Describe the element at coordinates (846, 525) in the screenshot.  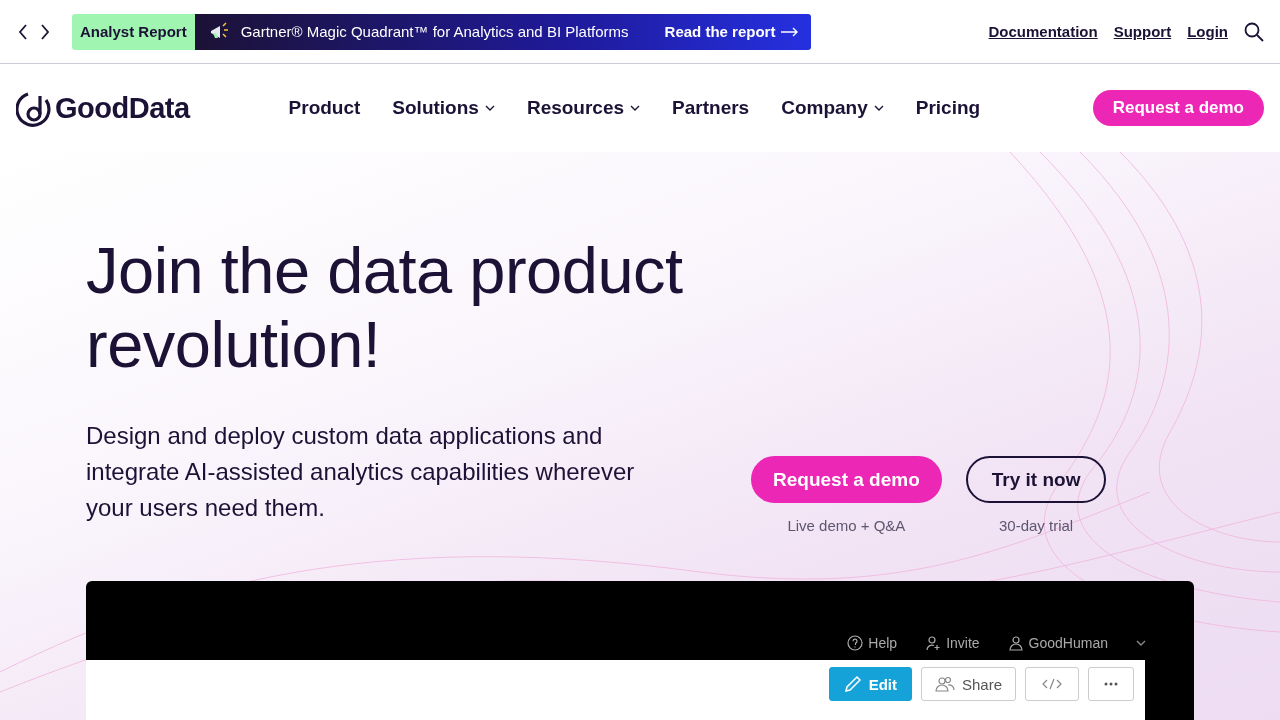
I see `button-note: Live demo + Q&A` at that location.